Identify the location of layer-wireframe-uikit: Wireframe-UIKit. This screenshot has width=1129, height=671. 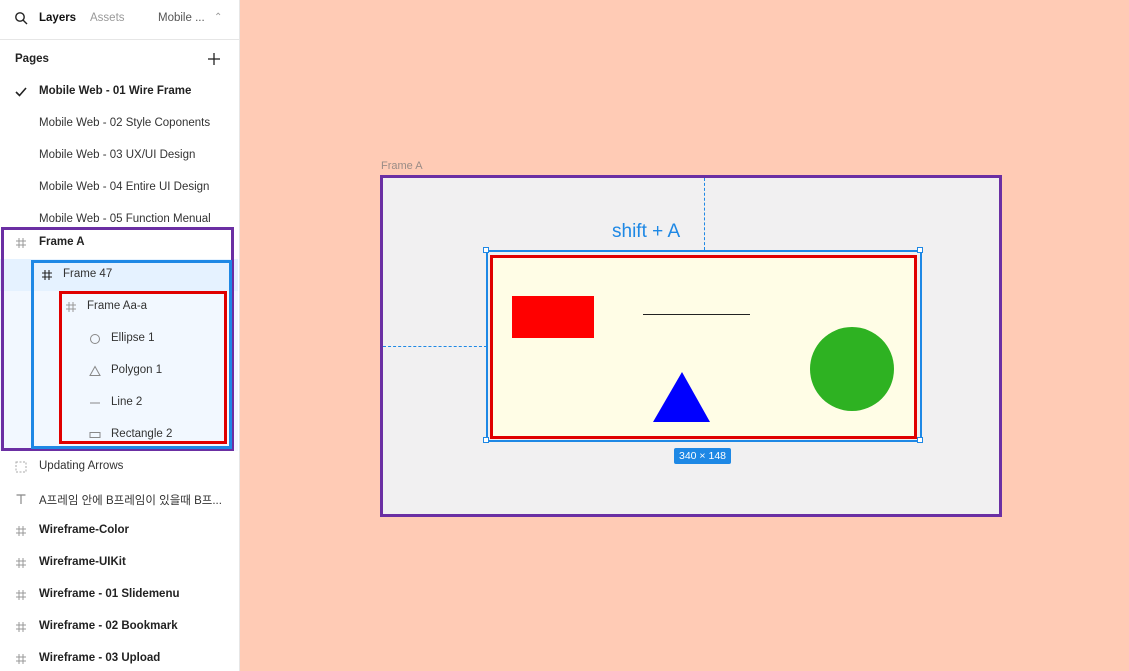
(119, 563).